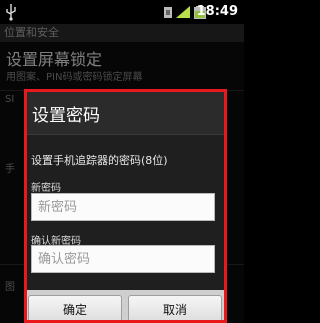 The height and width of the screenshot is (323, 320). Describe the element at coordinates (46, 188) in the screenshot. I see `new-password-label: 新密码` at that location.